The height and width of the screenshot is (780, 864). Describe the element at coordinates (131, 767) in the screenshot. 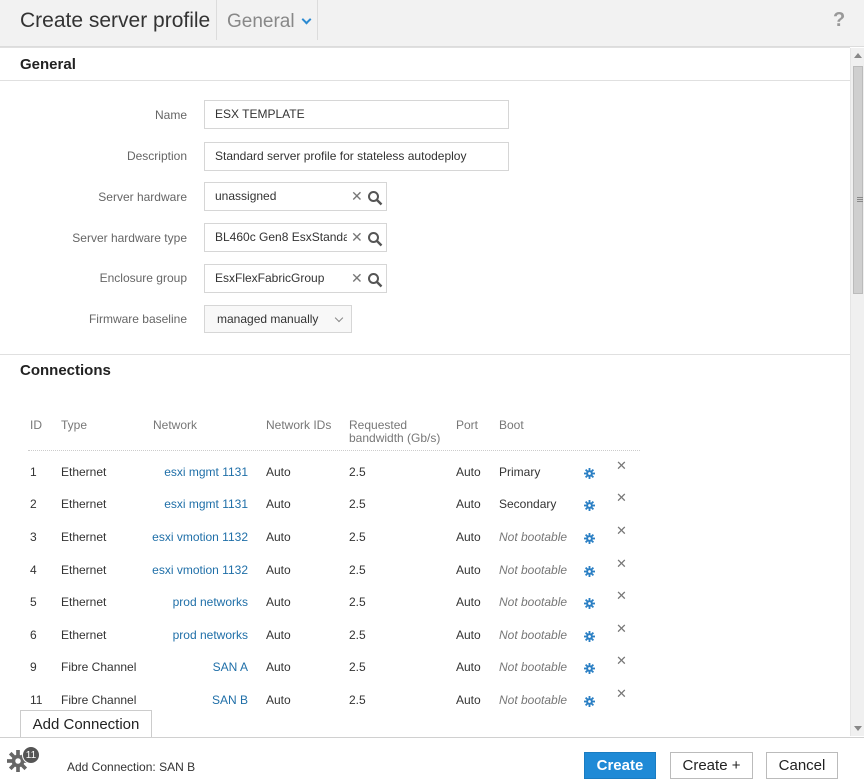

I see `status-message: Add Connection: SAN B` at that location.